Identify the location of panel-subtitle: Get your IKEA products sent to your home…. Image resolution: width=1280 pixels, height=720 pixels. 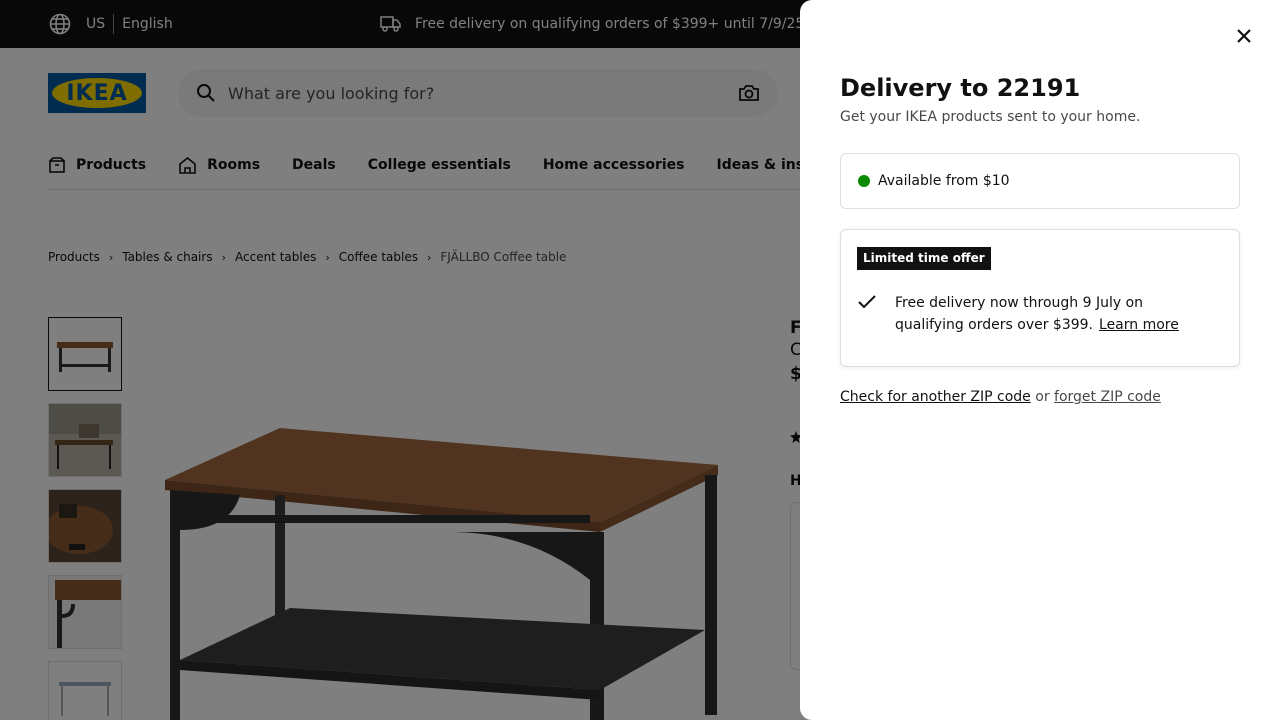
(990, 117).